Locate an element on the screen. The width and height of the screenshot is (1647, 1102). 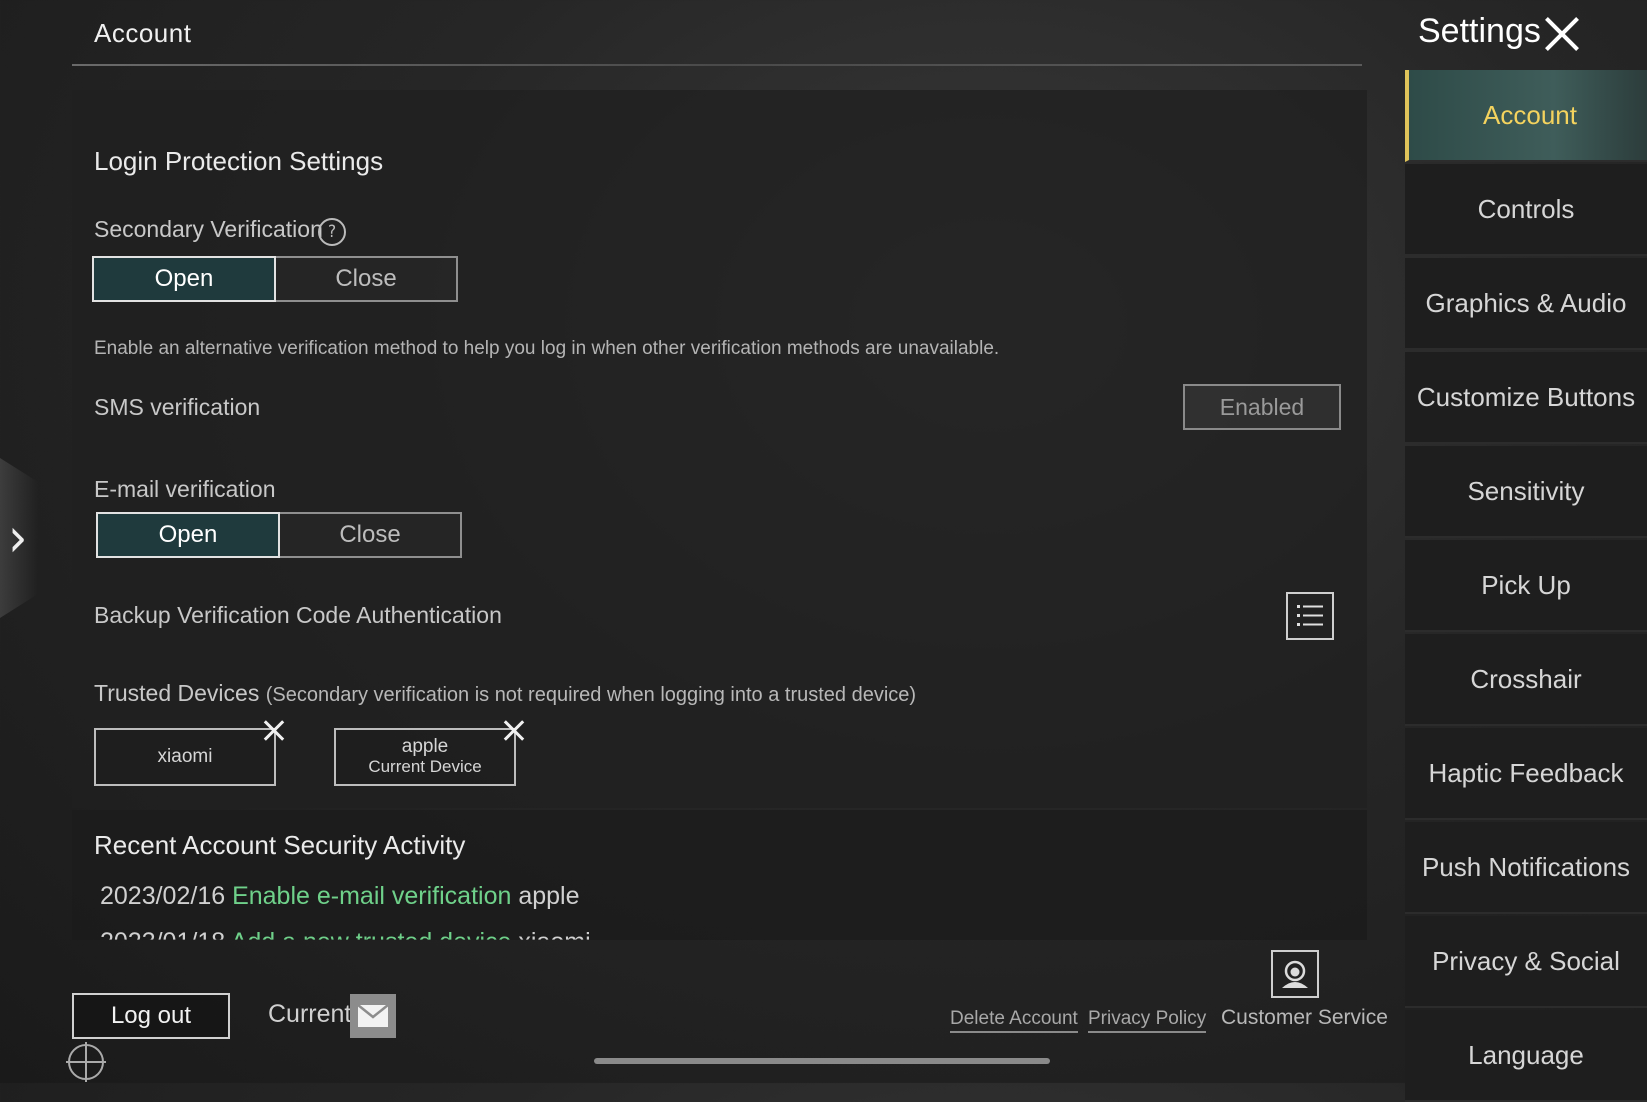
chevron-right-icon: › is located at coordinates (18, 537).